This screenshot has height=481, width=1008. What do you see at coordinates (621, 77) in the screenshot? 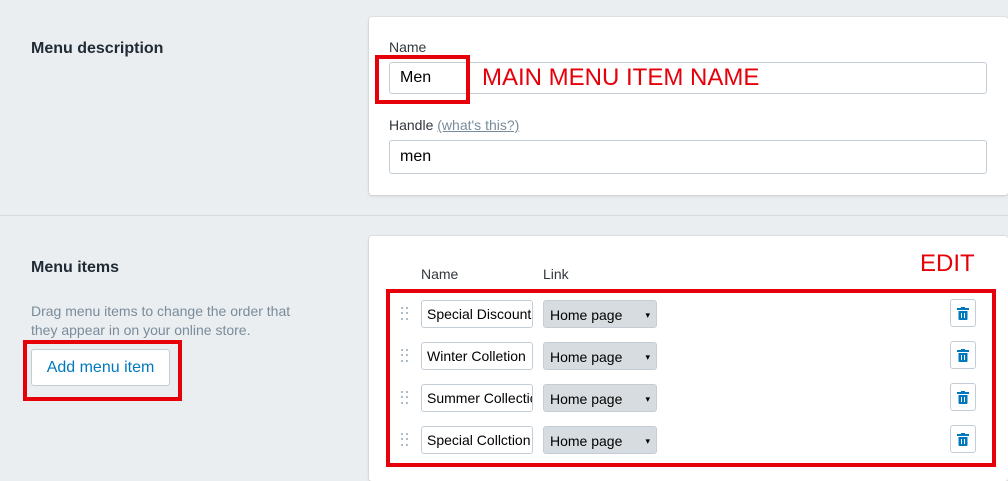
I see `main-menu-annotation: MAIN MENU ITEM NAME` at bounding box center [621, 77].